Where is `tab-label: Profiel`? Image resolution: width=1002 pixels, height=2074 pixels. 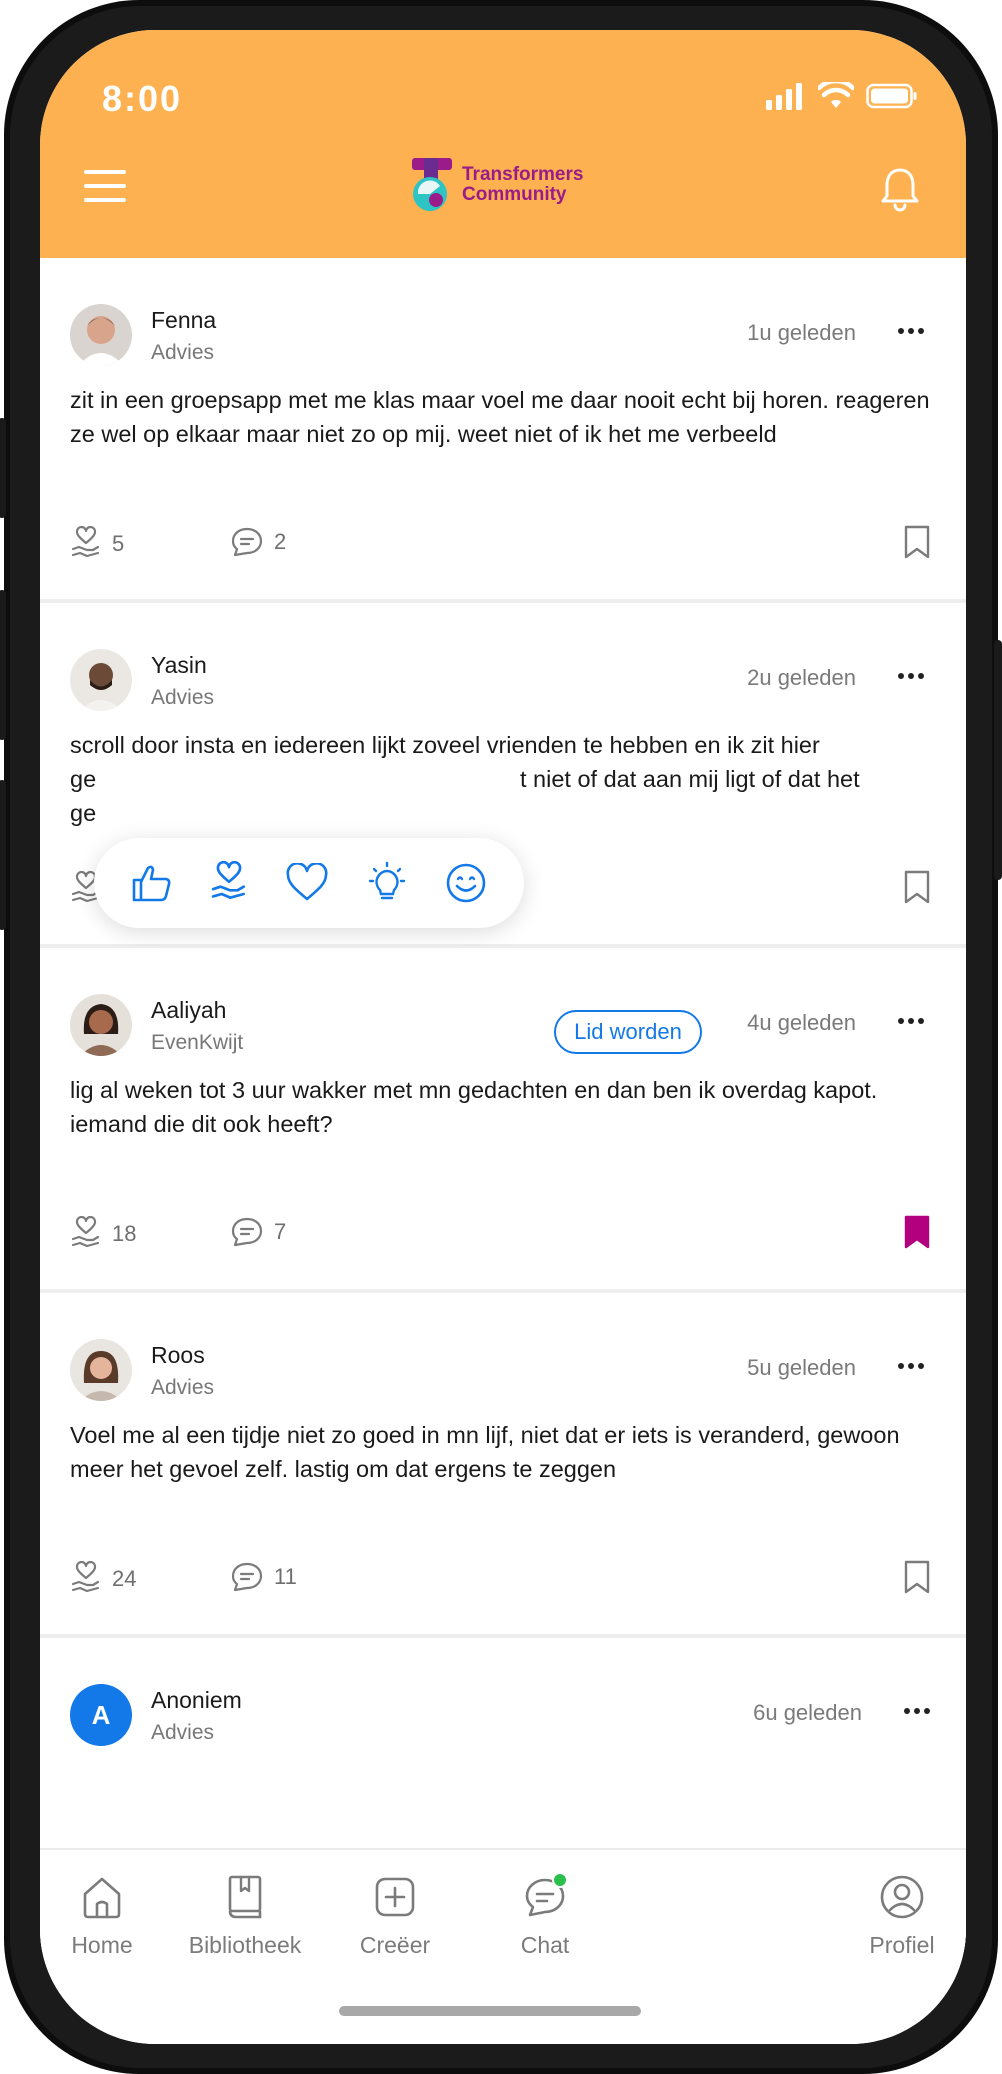 tab-label: Profiel is located at coordinates (902, 1945).